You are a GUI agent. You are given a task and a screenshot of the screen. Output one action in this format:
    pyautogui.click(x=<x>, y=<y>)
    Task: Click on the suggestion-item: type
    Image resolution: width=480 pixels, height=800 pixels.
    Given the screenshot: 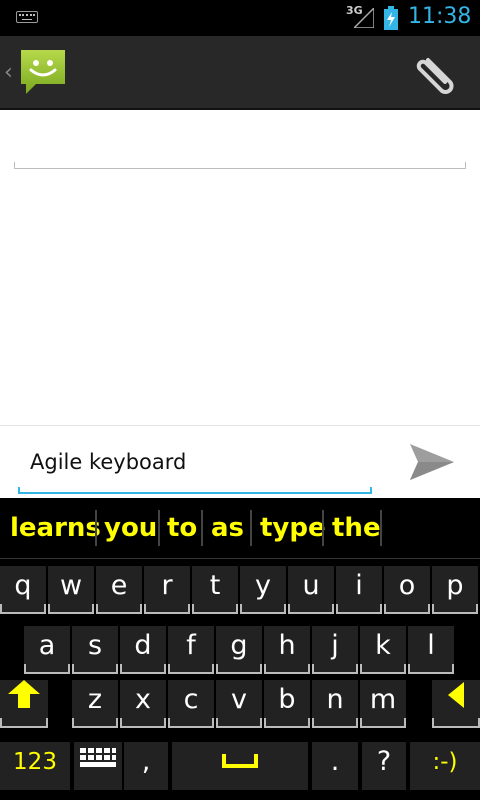 What is the action you would take?
    pyautogui.click(x=293, y=528)
    